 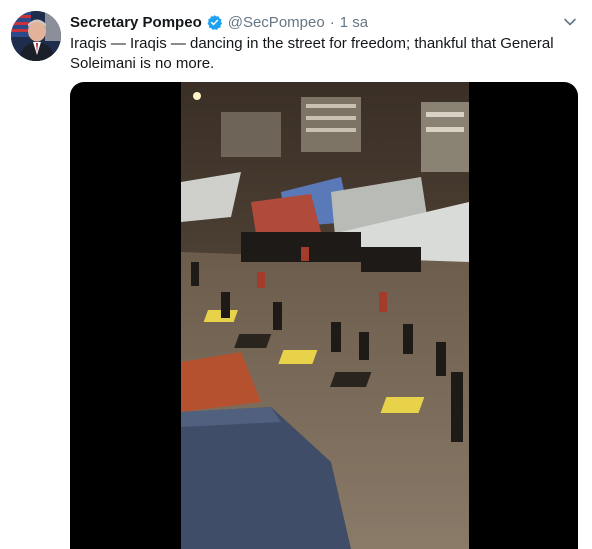 I want to click on avatar-image, so click(x=36, y=36).